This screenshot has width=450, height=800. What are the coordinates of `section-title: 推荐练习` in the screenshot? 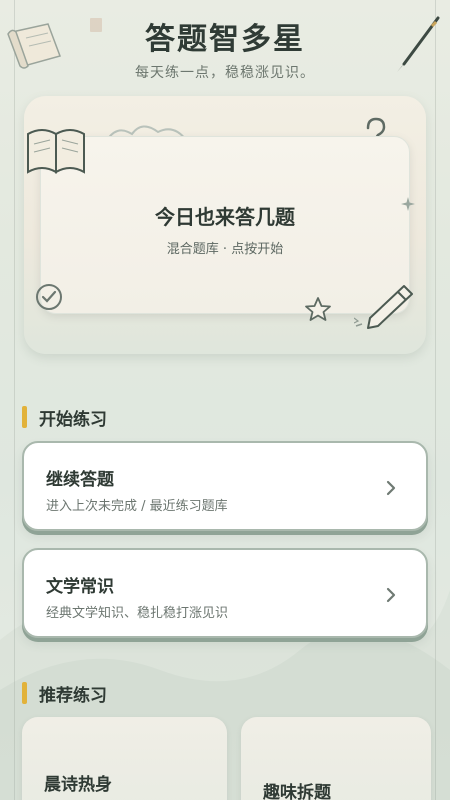 It's located at (73, 695).